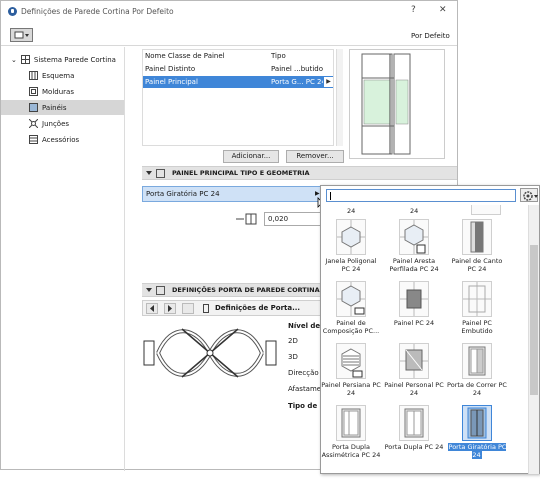  What do you see at coordinates (386, 104) in the screenshot?
I see `curtain-wall-preview` at bounding box center [386, 104].